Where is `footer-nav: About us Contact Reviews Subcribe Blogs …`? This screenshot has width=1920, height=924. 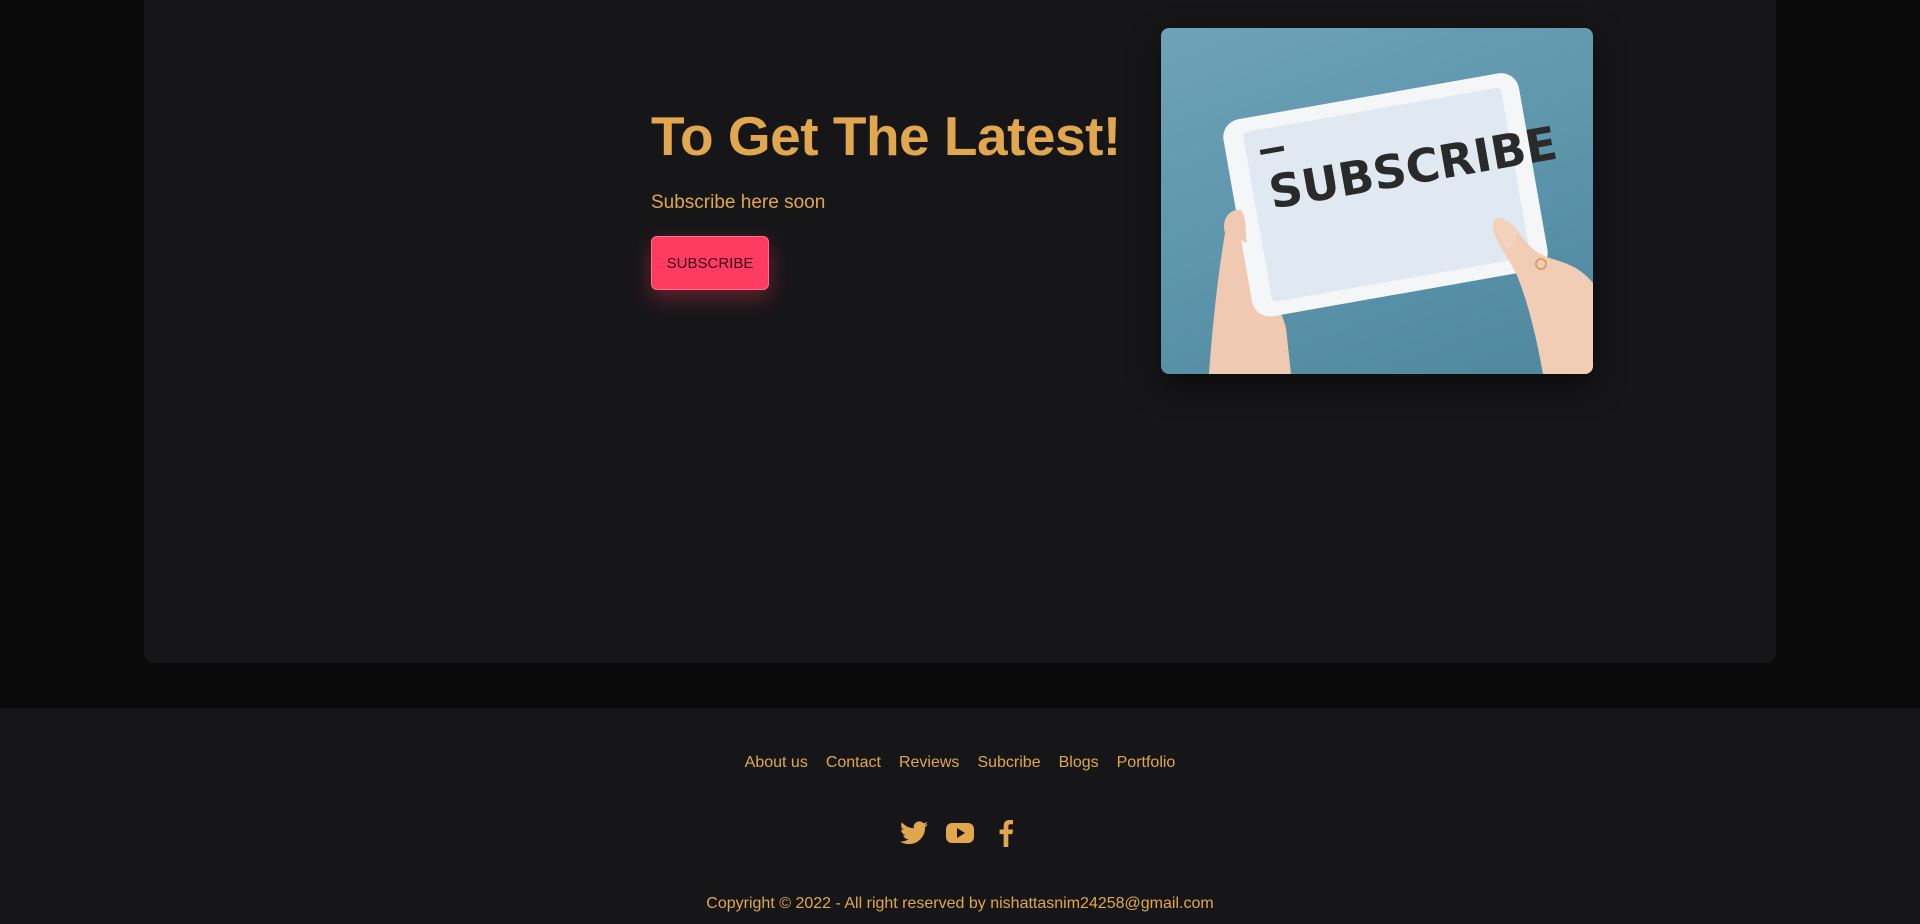 footer-nav: About us Contact Reviews Subcribe Blogs … is located at coordinates (960, 763).